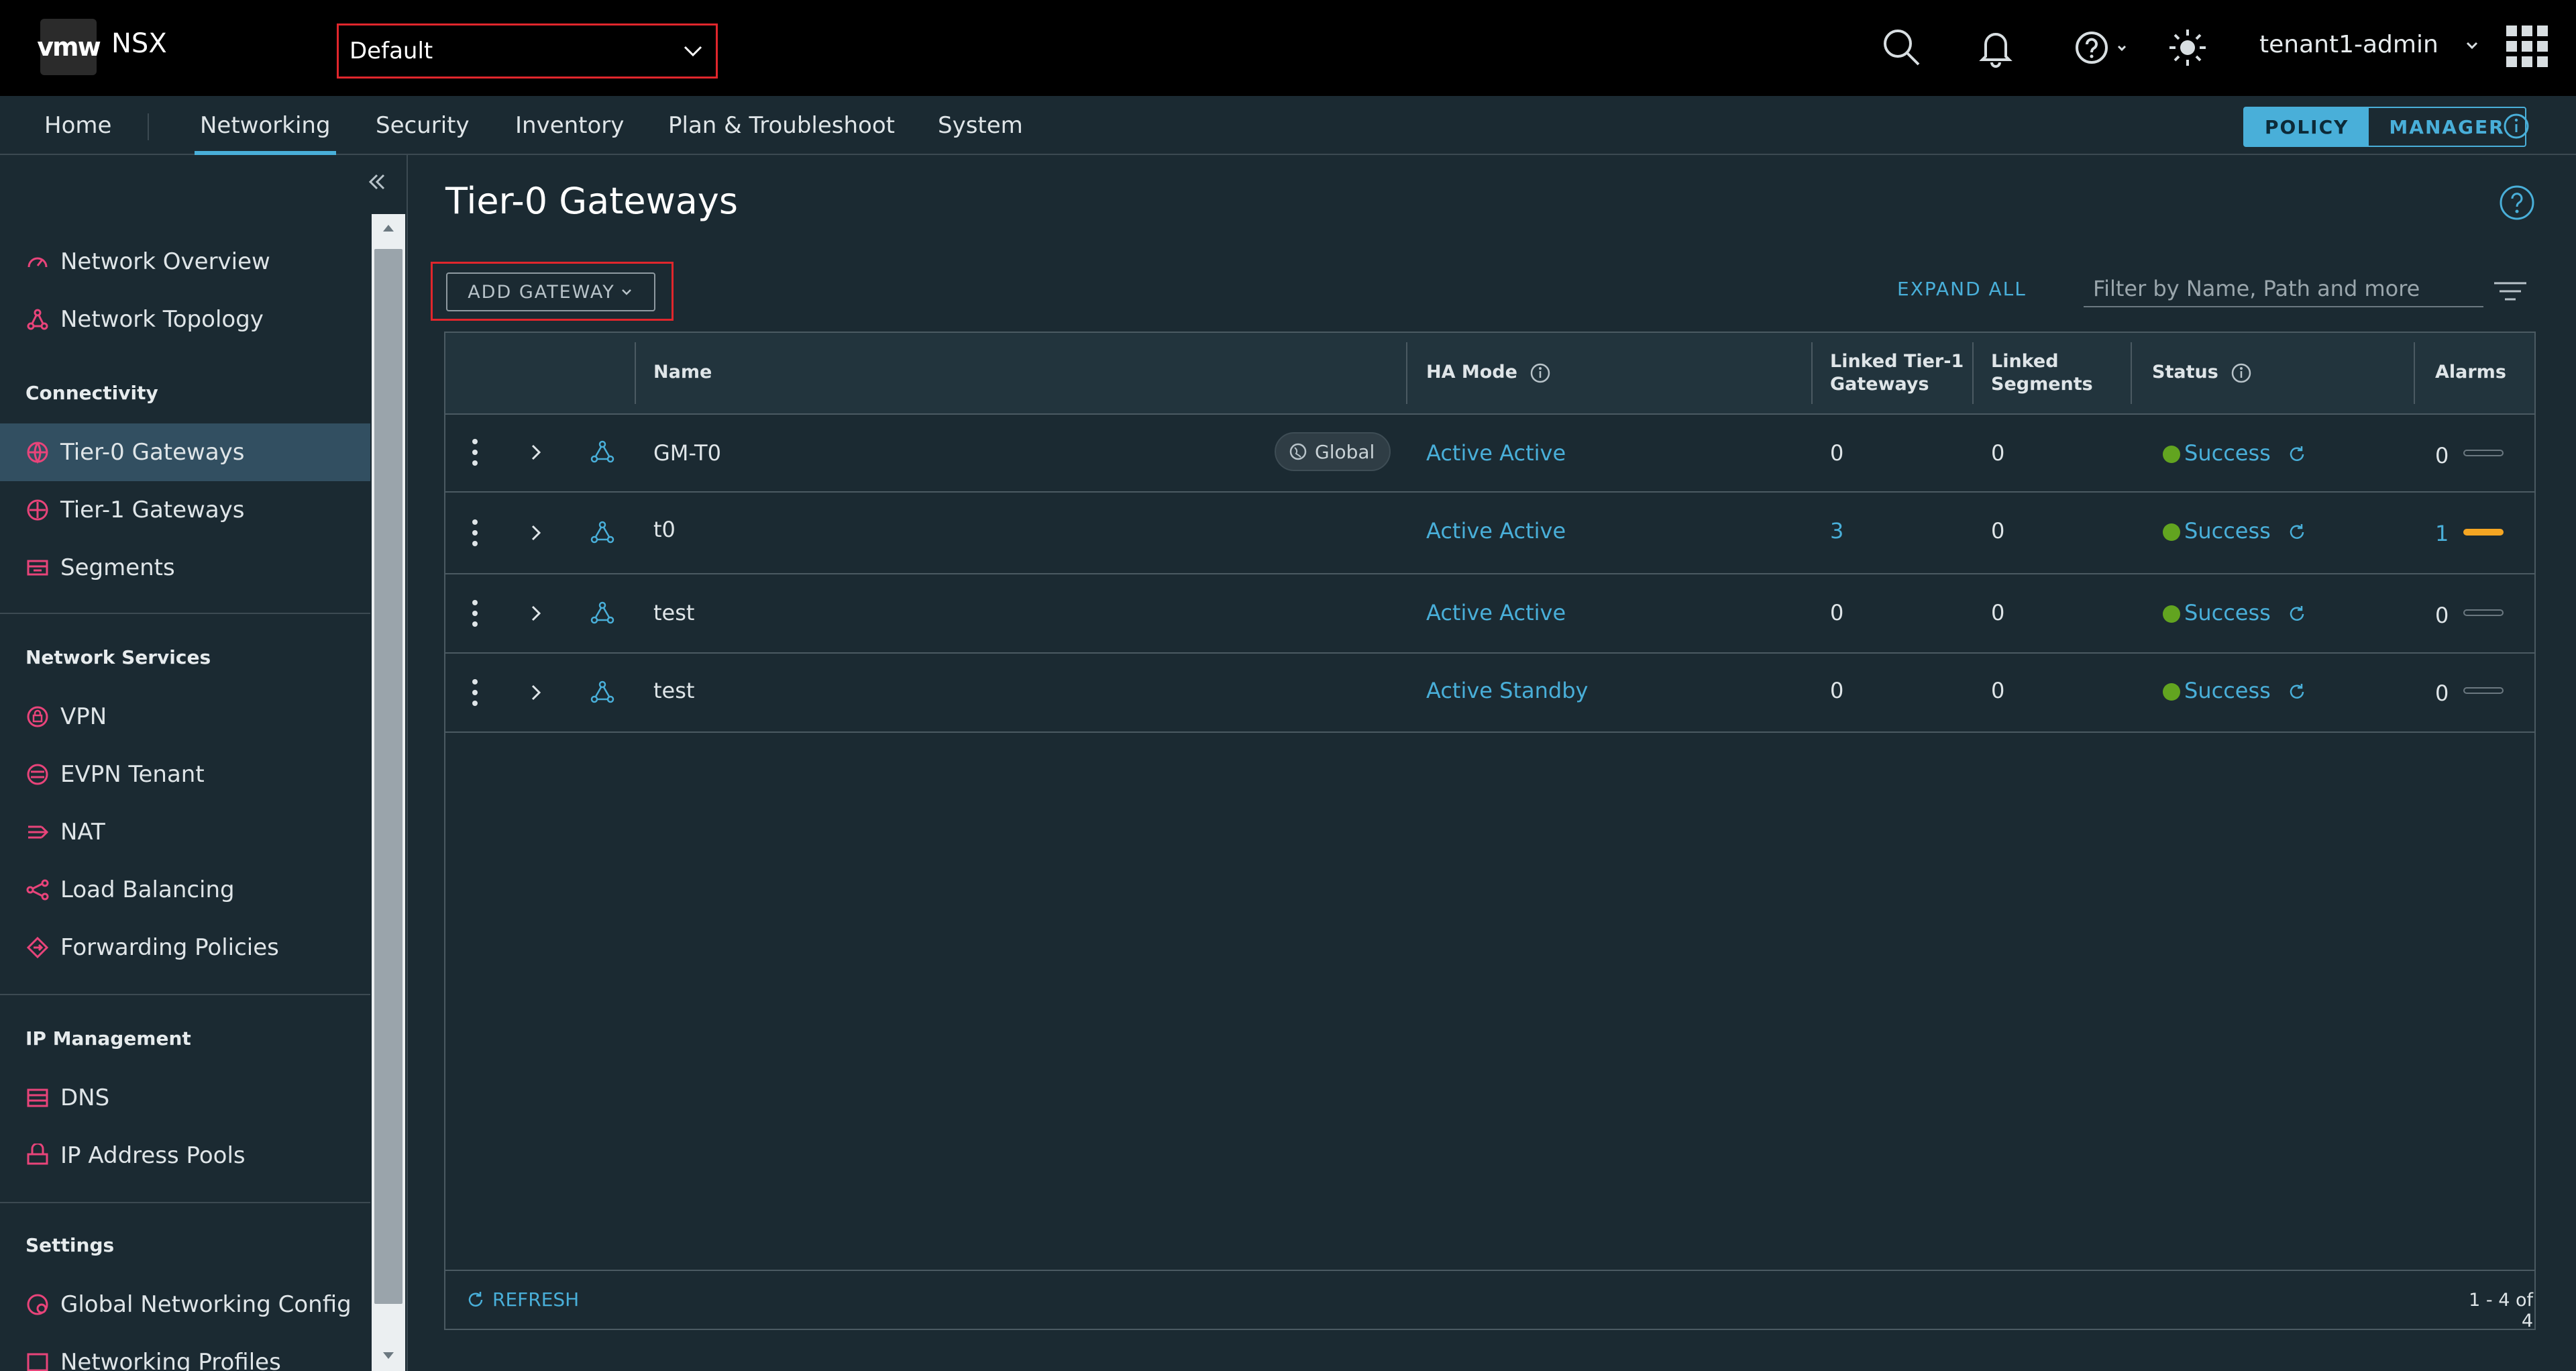 The image size is (2576, 1371). What do you see at coordinates (2470, 372) in the screenshot?
I see `column-header-alarms: Alarms` at bounding box center [2470, 372].